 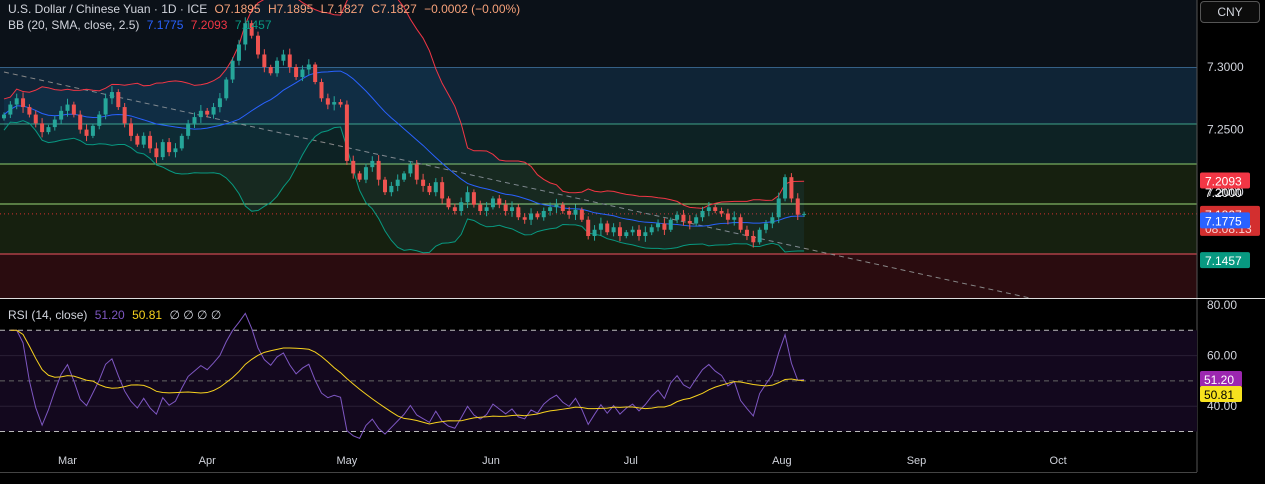 I want to click on bb-label: BB (20, SMA, close, 2.5), so click(x=74, y=25).